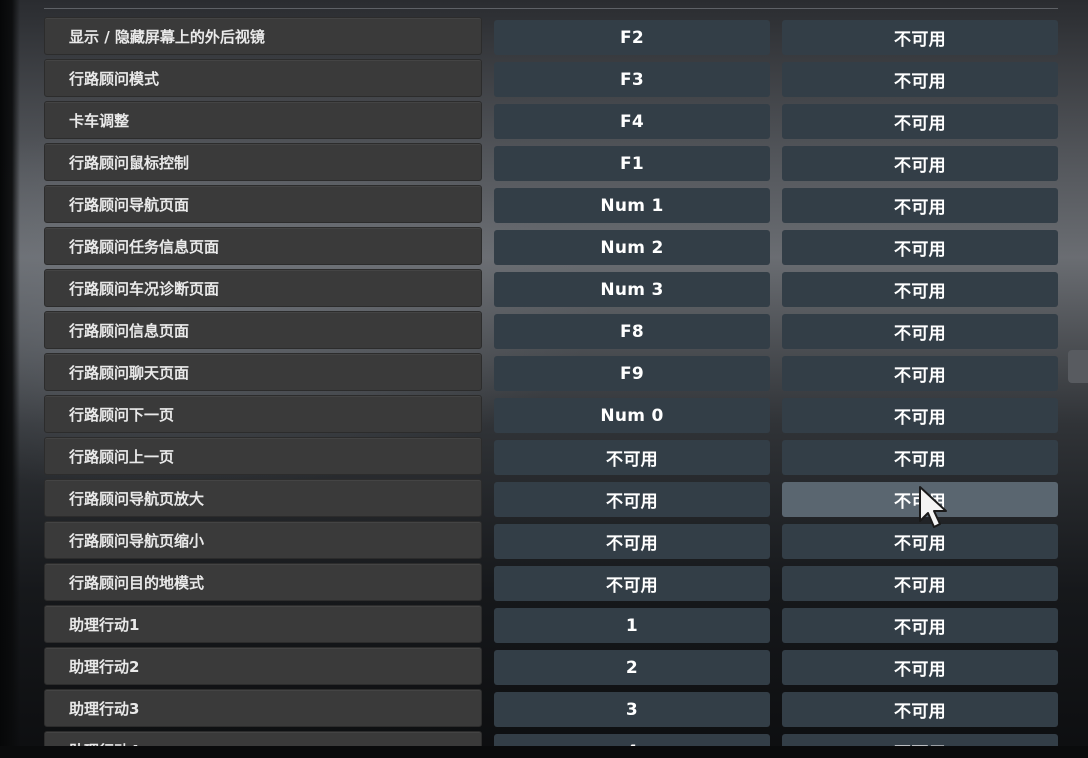 The width and height of the screenshot is (1088, 758). I want to click on action-label: 行路顾问目的地模式, so click(137, 583).